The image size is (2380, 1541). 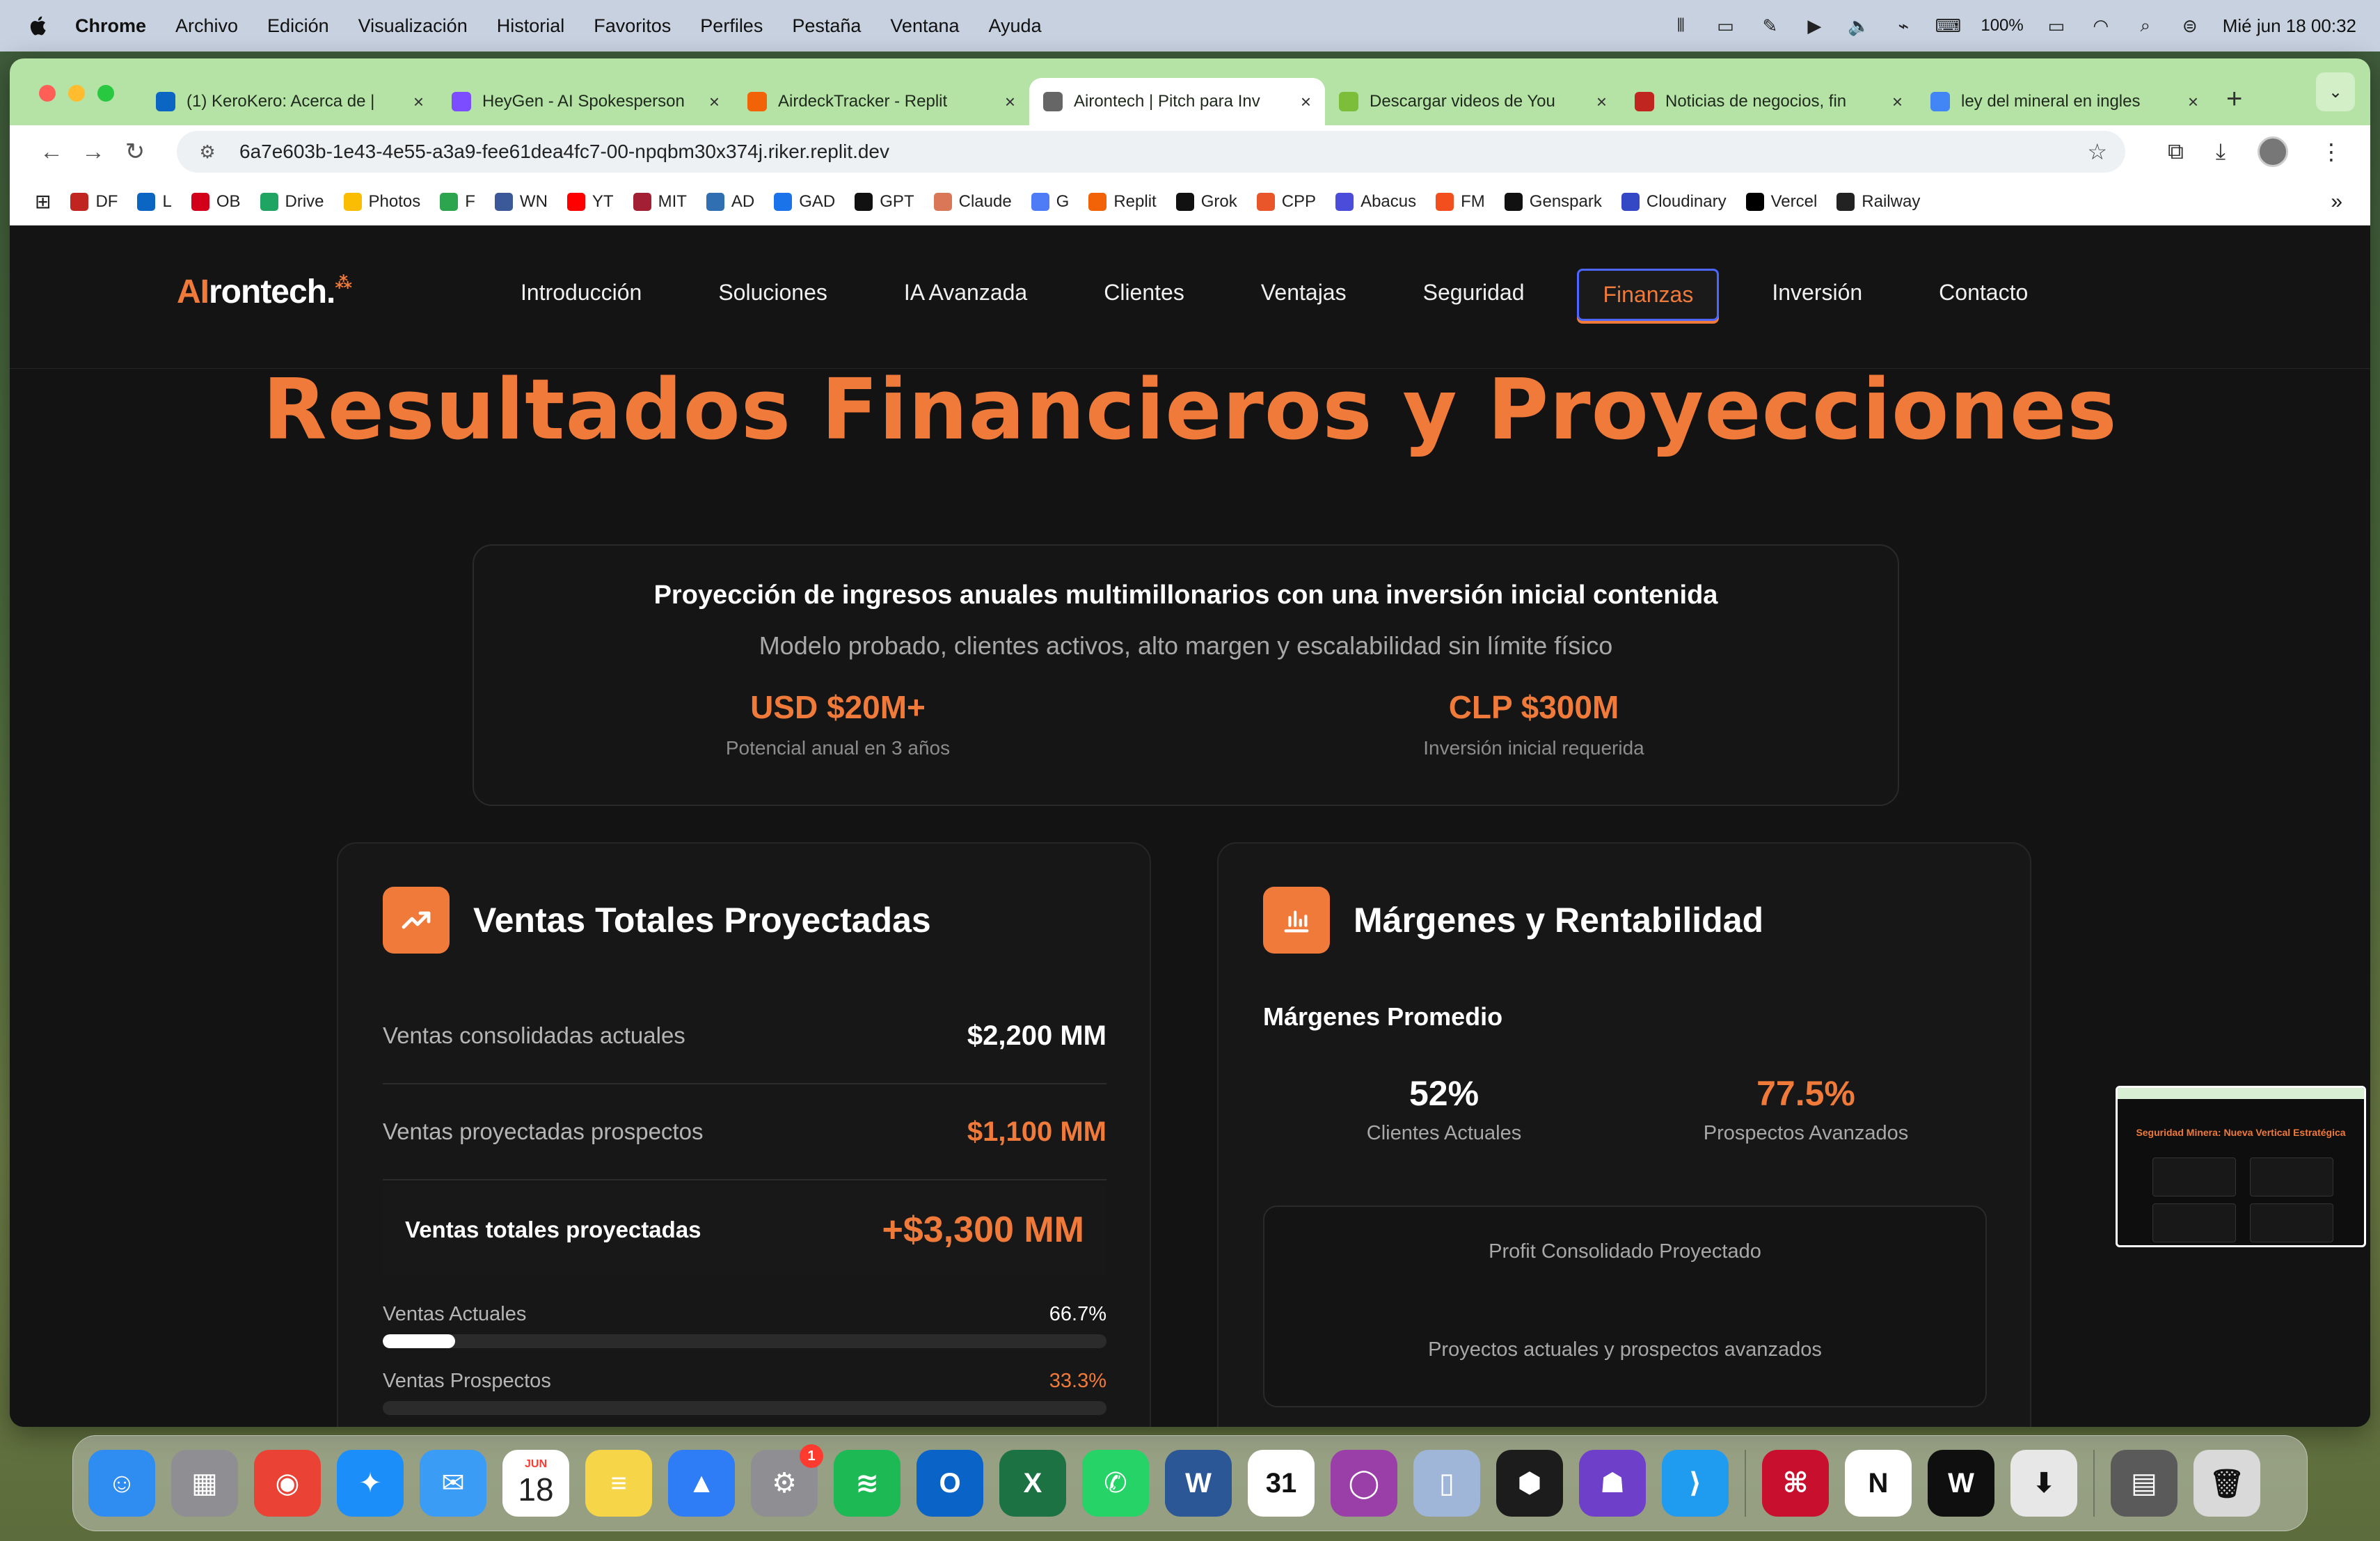 I want to click on bookmark-item: CPP, so click(x=1286, y=202).